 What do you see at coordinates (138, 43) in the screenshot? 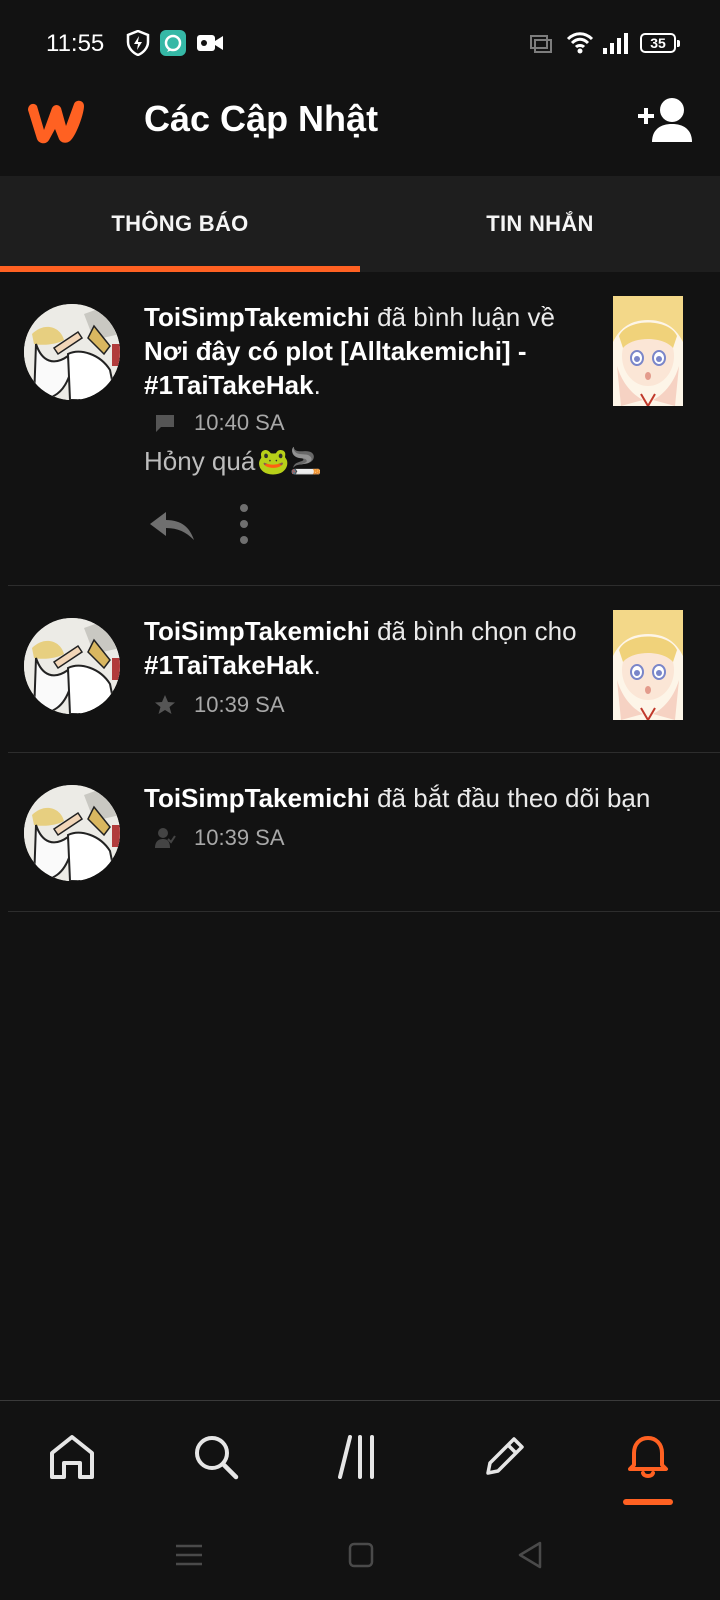
I see `shield-icon` at bounding box center [138, 43].